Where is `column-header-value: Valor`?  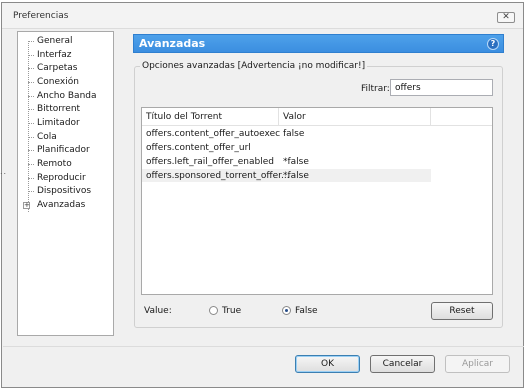
column-header-value: Valor is located at coordinates (294, 117).